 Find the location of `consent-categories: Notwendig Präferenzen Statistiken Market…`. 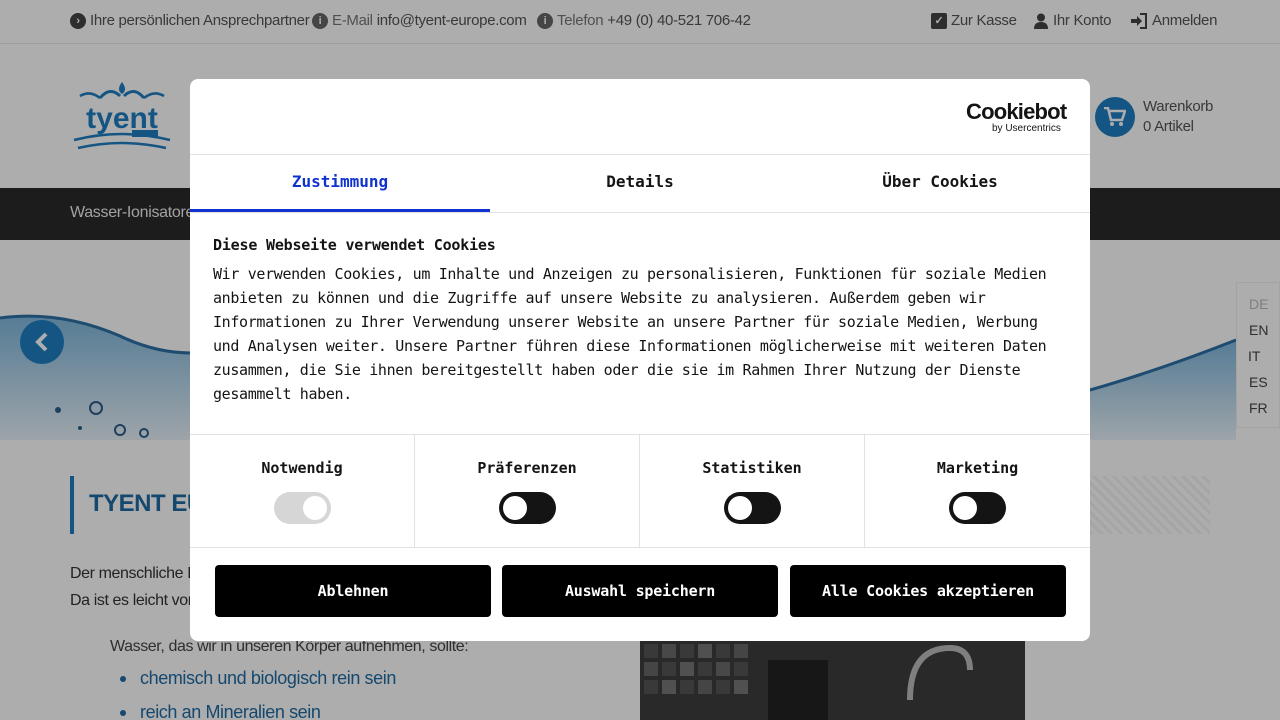

consent-categories: Notwendig Präferenzen Statistiken Market… is located at coordinates (640, 491).